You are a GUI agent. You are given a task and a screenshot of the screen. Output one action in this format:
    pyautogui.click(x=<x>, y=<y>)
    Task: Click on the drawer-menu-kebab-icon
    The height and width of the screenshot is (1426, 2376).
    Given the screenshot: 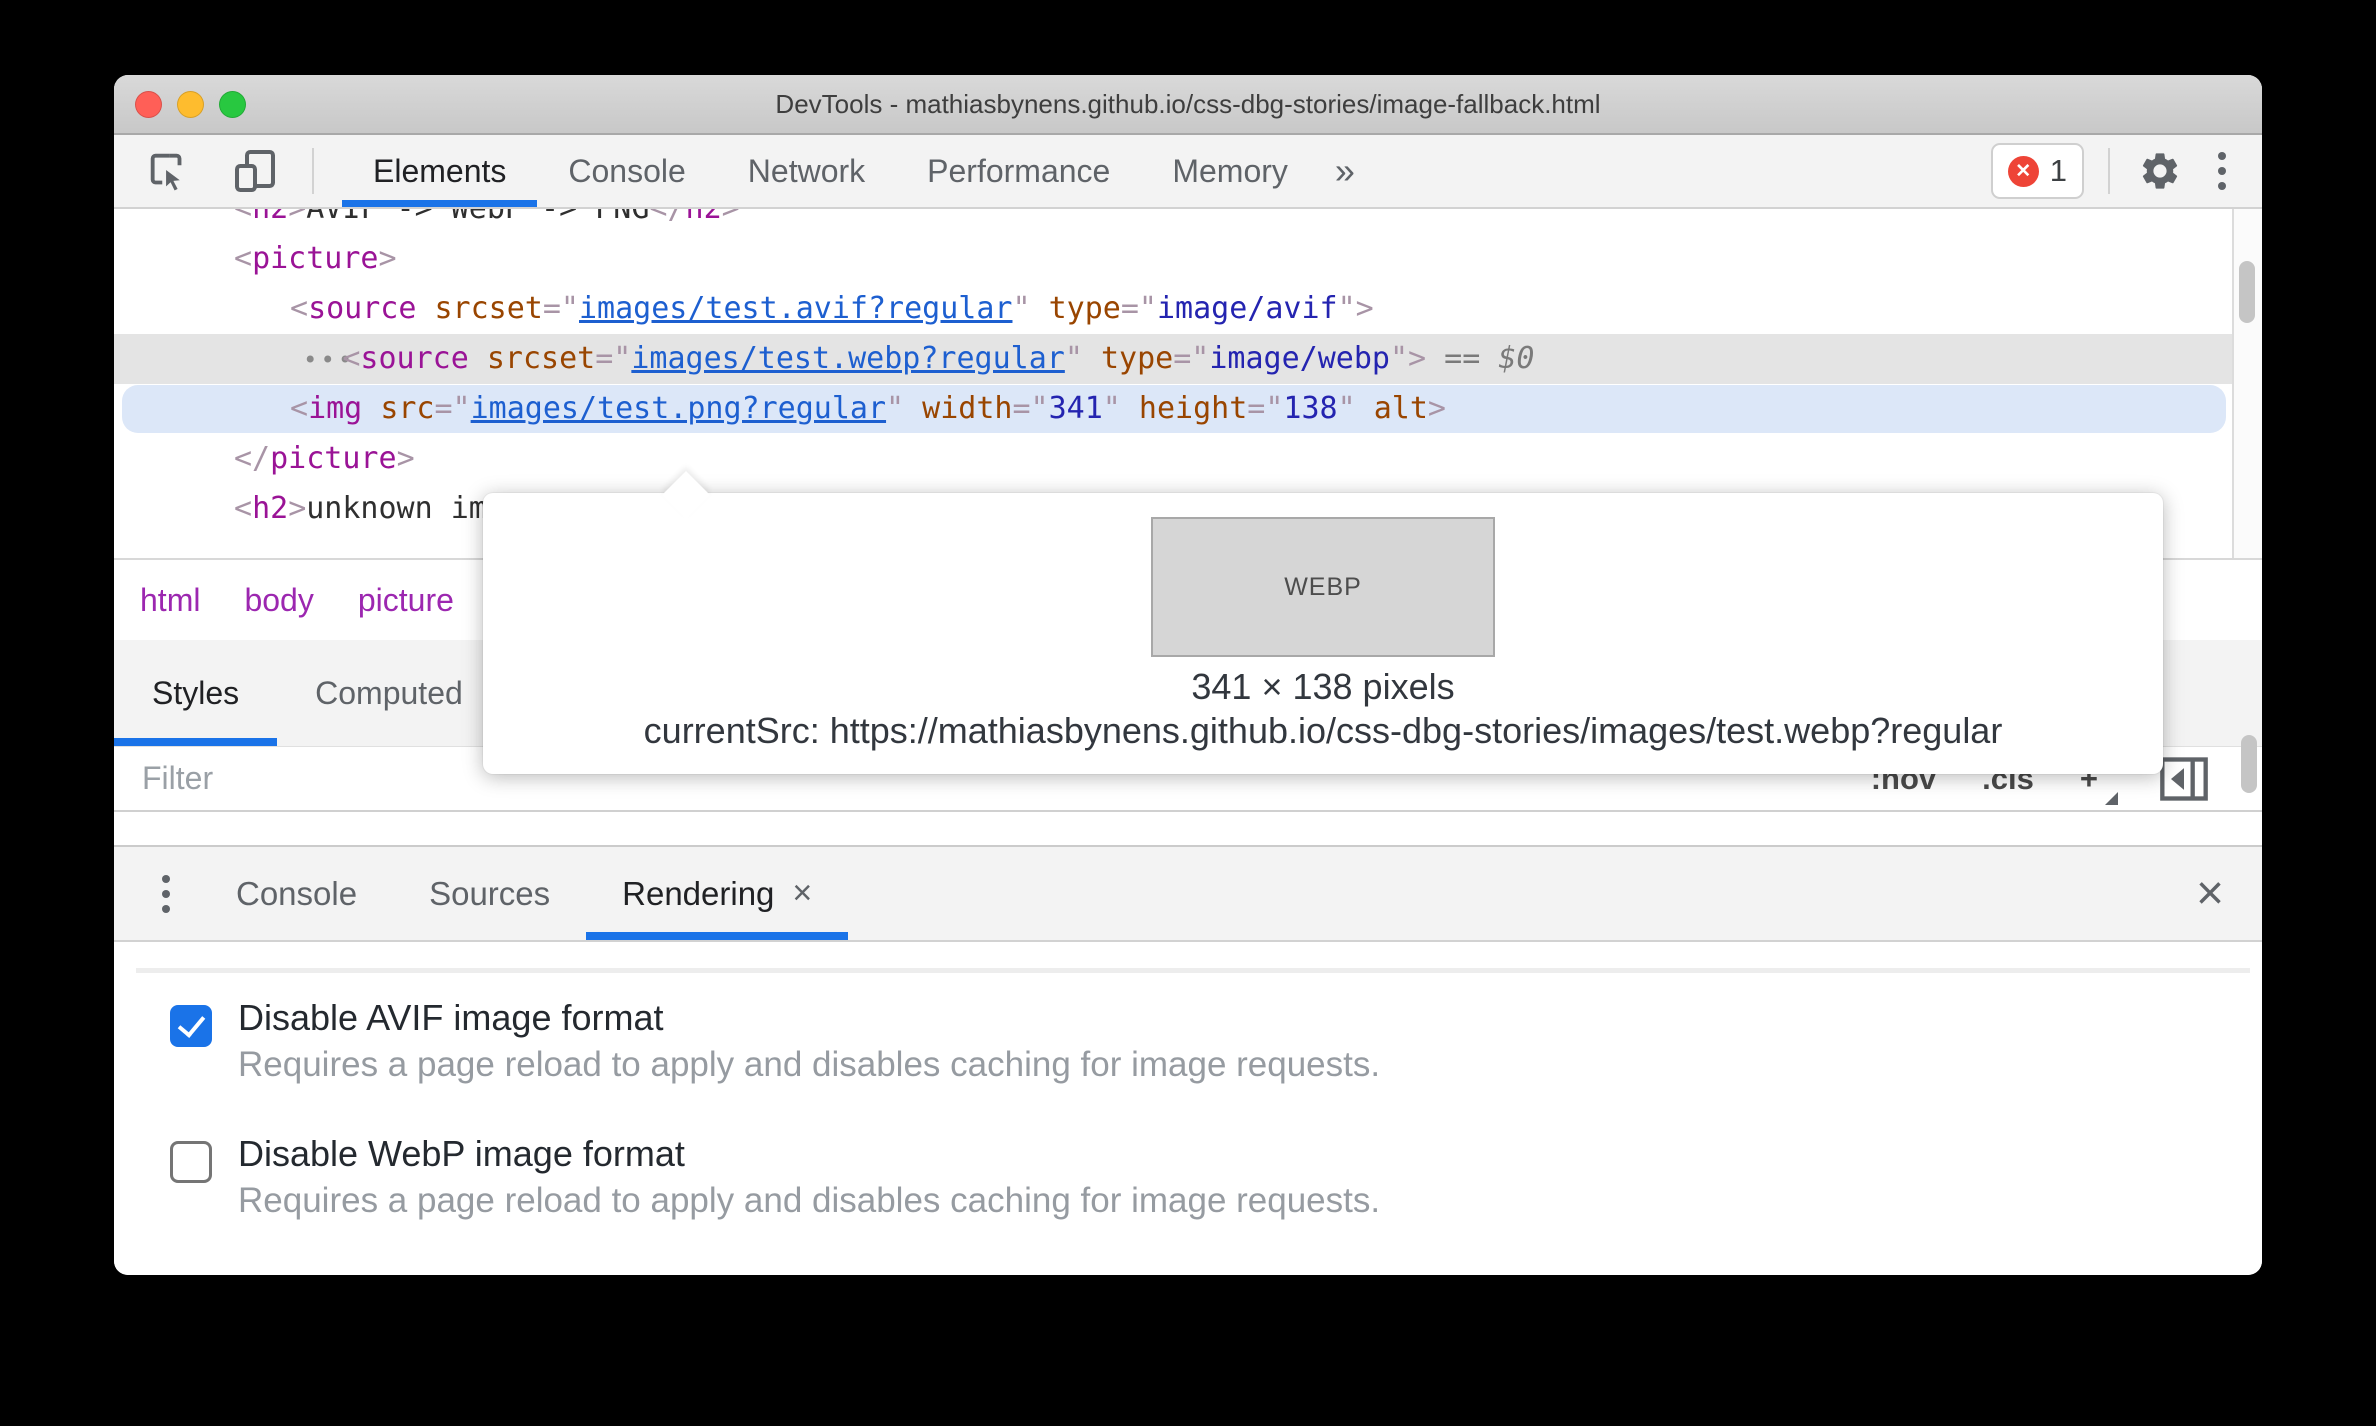 What is the action you would take?
    pyautogui.click(x=166, y=893)
    